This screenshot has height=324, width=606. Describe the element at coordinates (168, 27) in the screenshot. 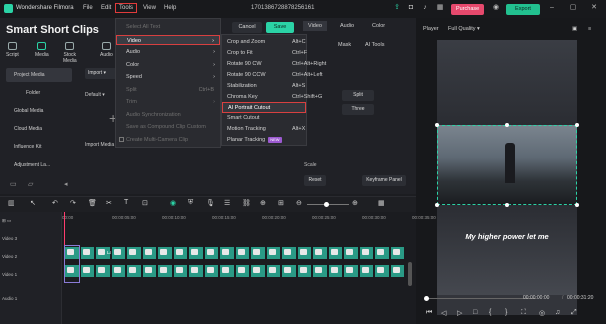

I see `tools-menu-item: Select All Text` at that location.